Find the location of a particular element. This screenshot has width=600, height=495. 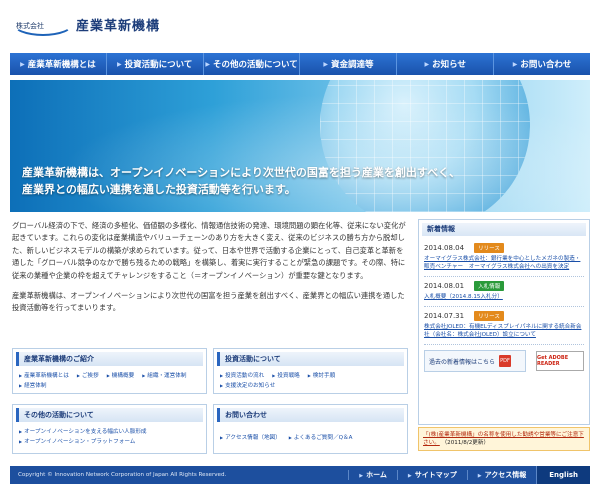

link-access-map: ▶ アクセス情報（地図） is located at coordinates (250, 438).